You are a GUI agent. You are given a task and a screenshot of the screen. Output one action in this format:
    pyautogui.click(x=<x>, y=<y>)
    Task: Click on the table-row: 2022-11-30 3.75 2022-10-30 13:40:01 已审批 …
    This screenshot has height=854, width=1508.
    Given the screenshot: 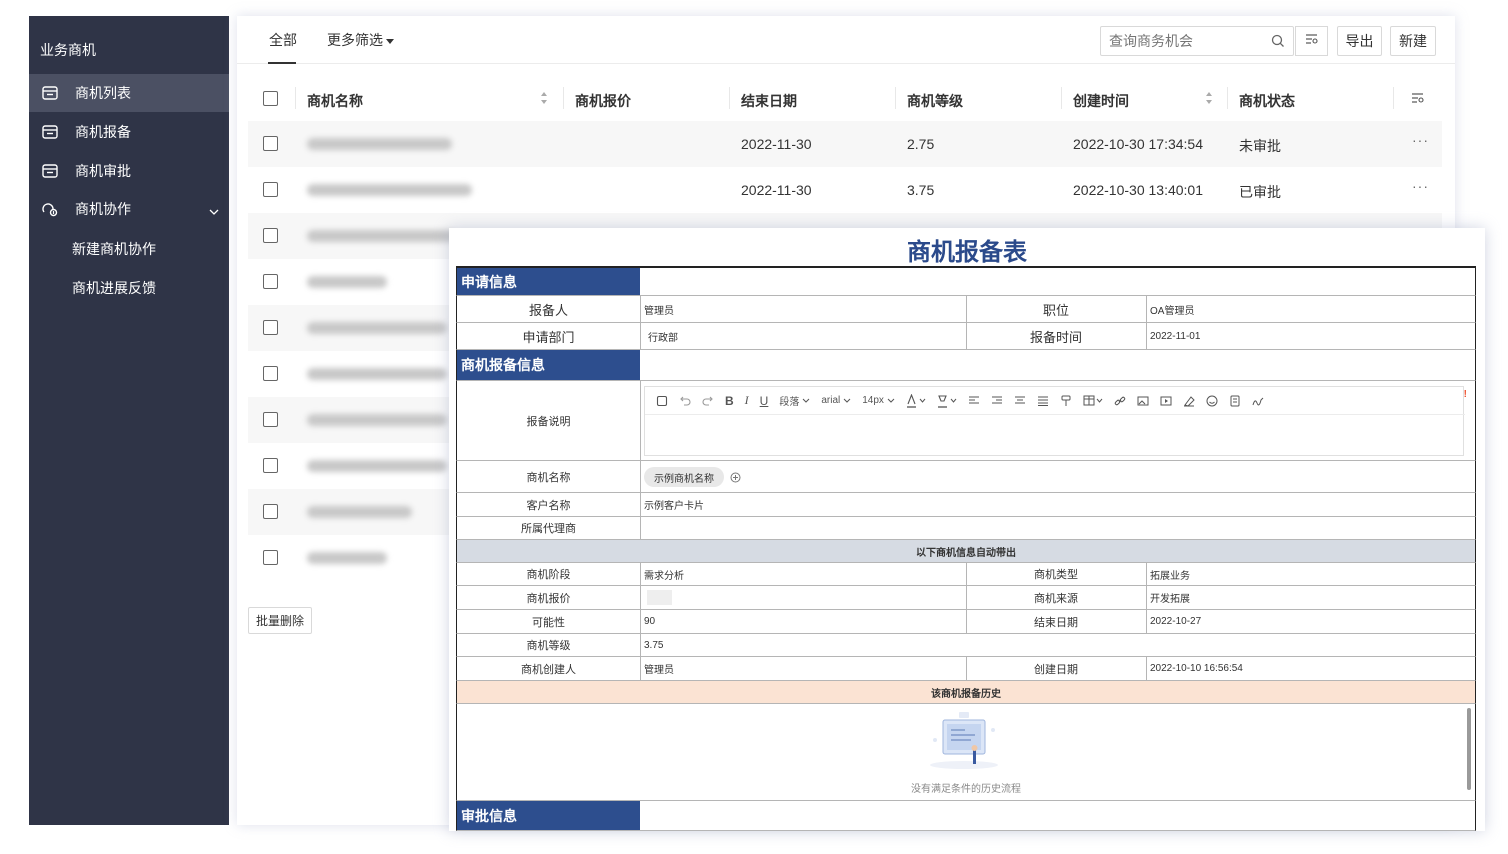 What is the action you would take?
    pyautogui.click(x=845, y=190)
    